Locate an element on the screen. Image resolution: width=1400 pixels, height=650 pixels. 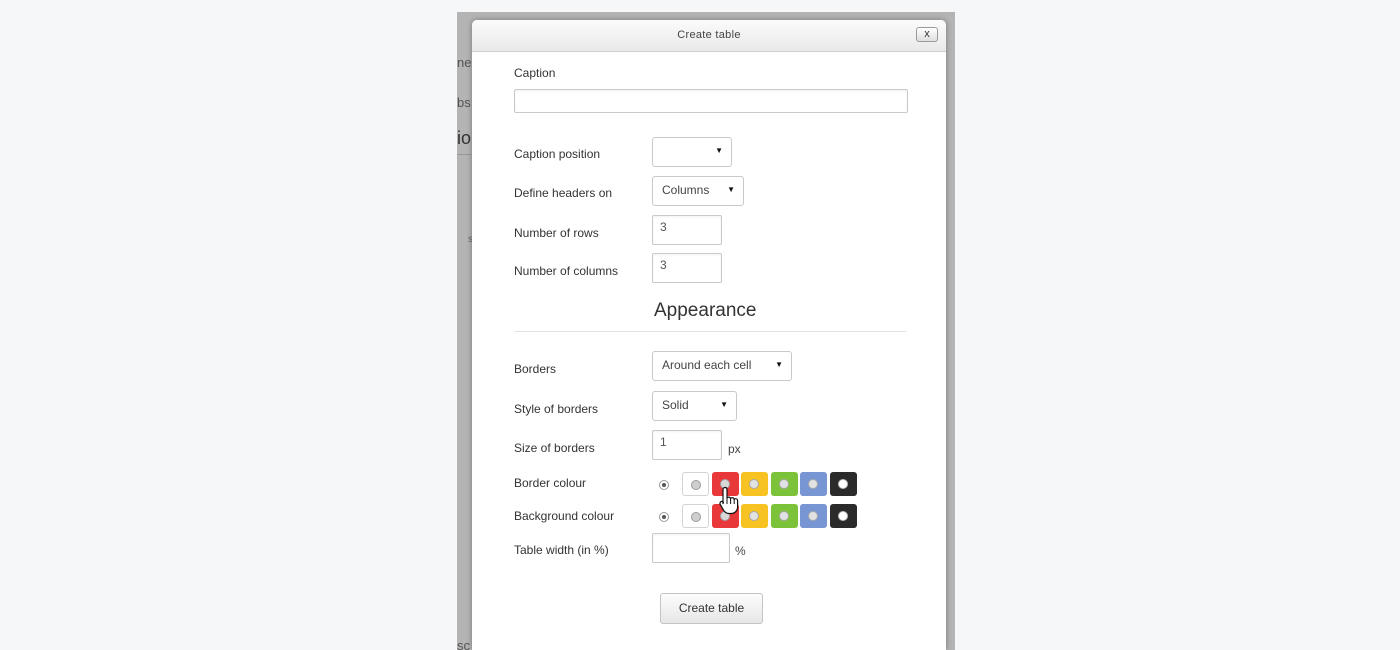
background-colour-label: Background colour is located at coordinates (564, 516).